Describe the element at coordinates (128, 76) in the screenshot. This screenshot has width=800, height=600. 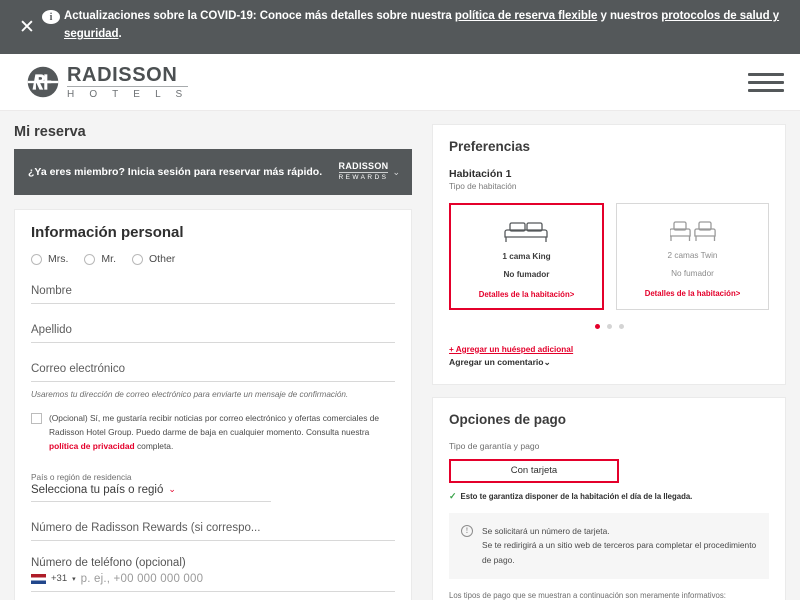
I see `logo-primary-text: RADISSON` at that location.